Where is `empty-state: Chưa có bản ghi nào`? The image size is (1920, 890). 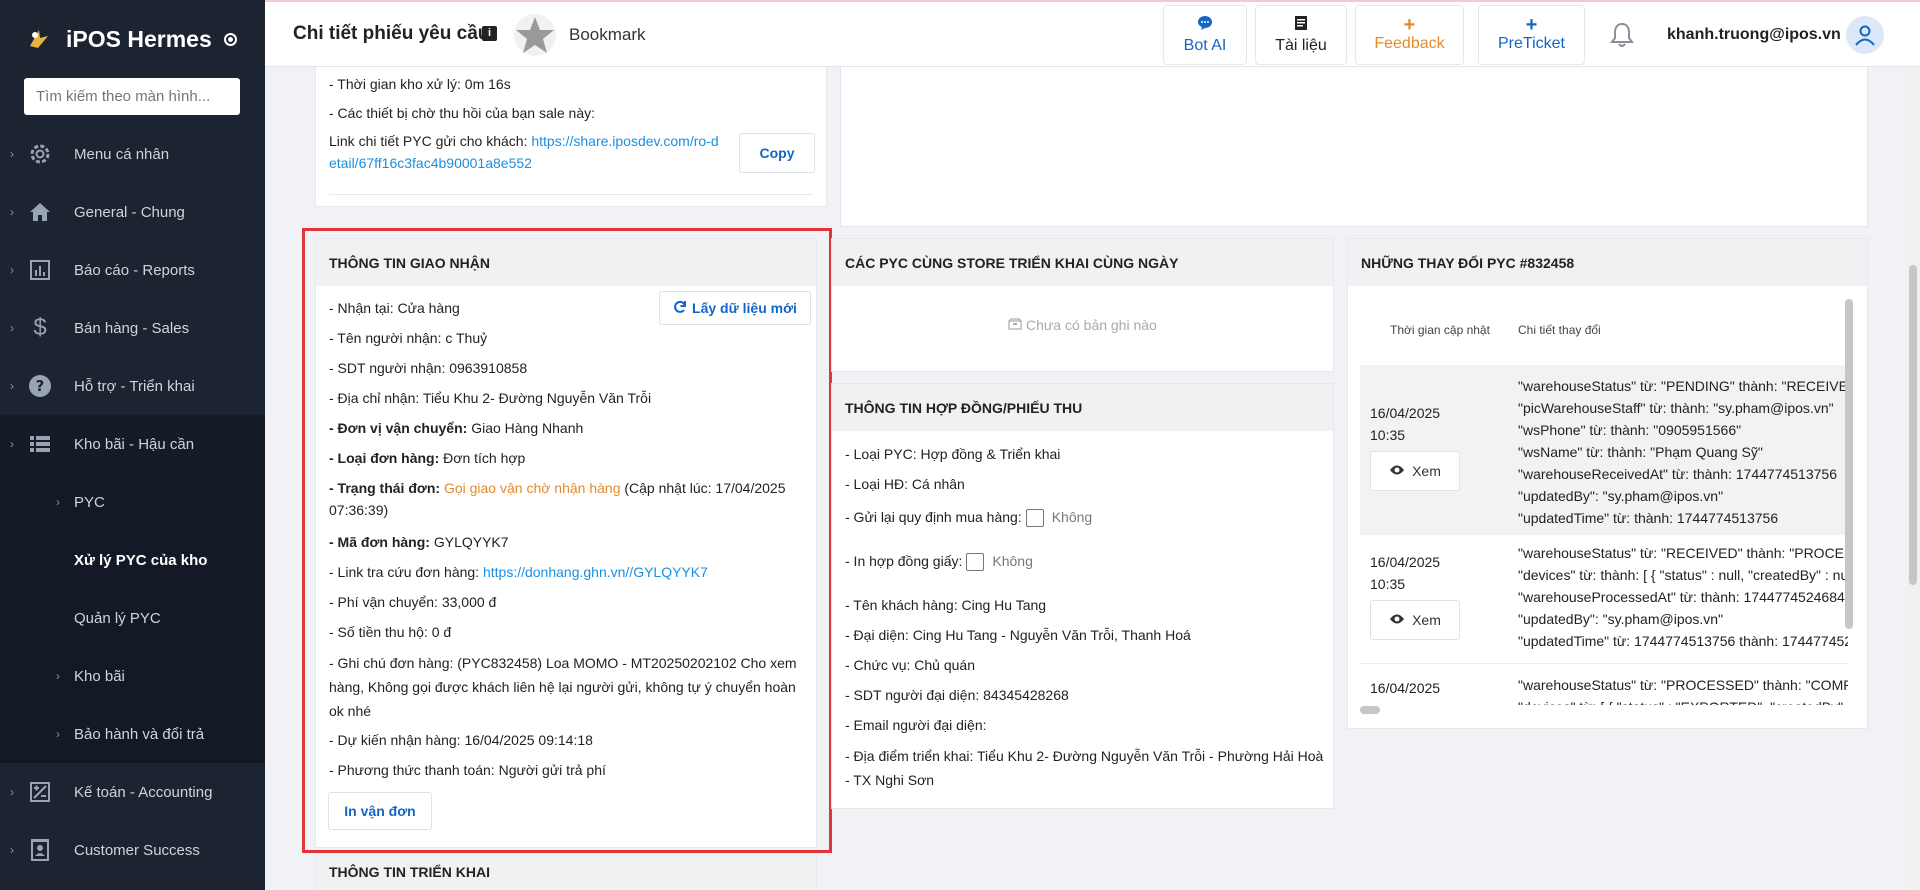 empty-state: Chưa có bản ghi nào is located at coordinates (1082, 325).